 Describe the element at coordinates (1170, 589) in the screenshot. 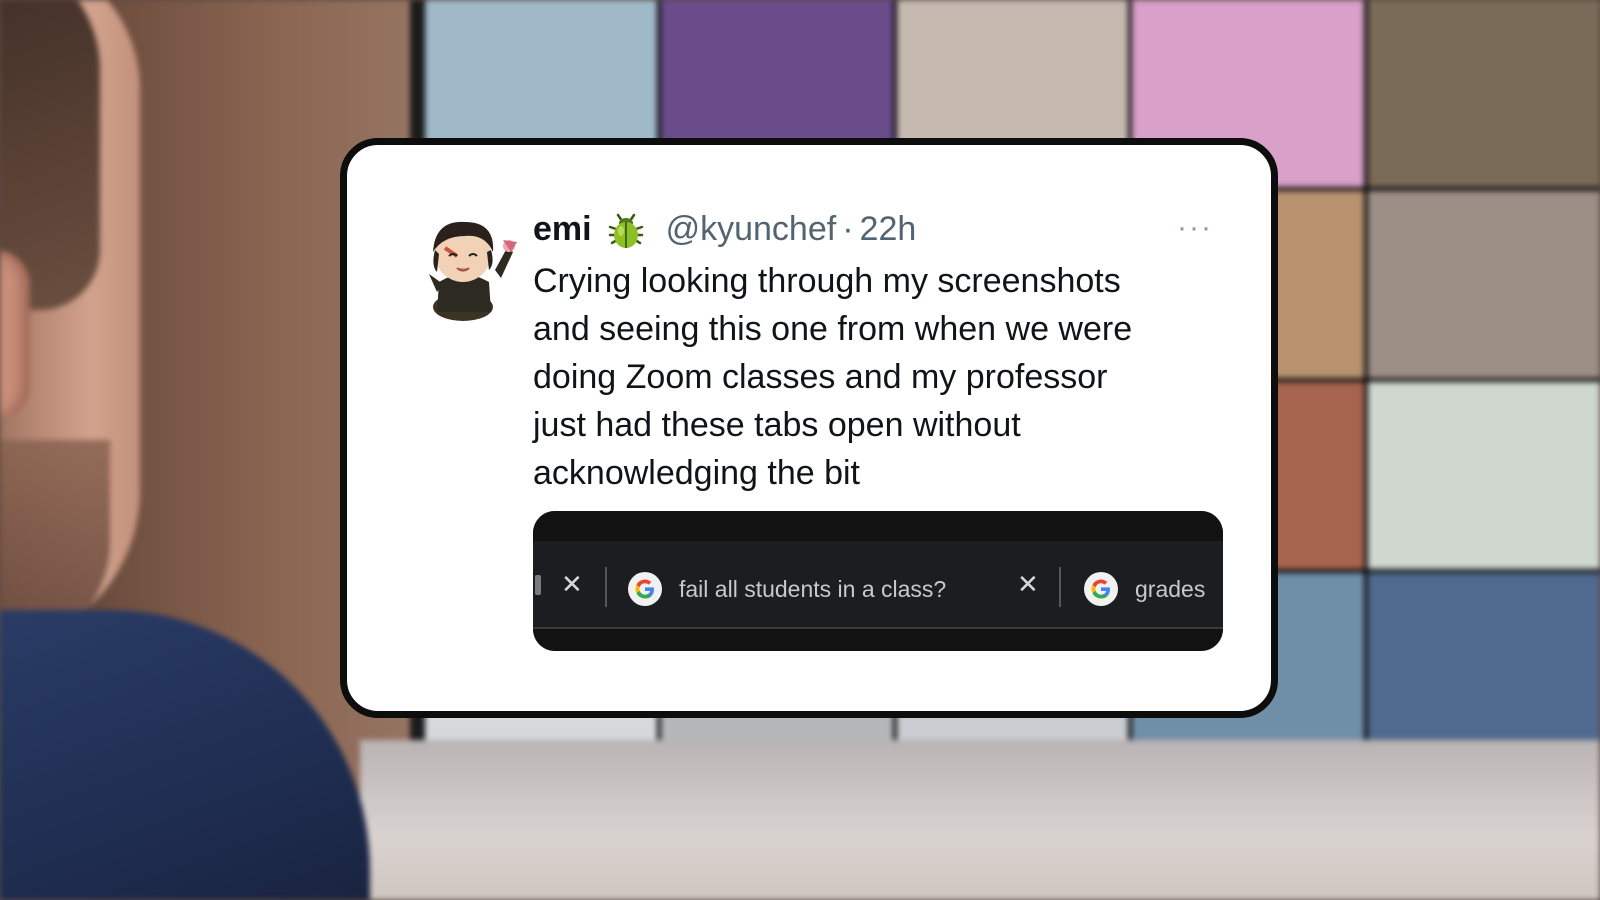

I see `tab-title: grades` at that location.